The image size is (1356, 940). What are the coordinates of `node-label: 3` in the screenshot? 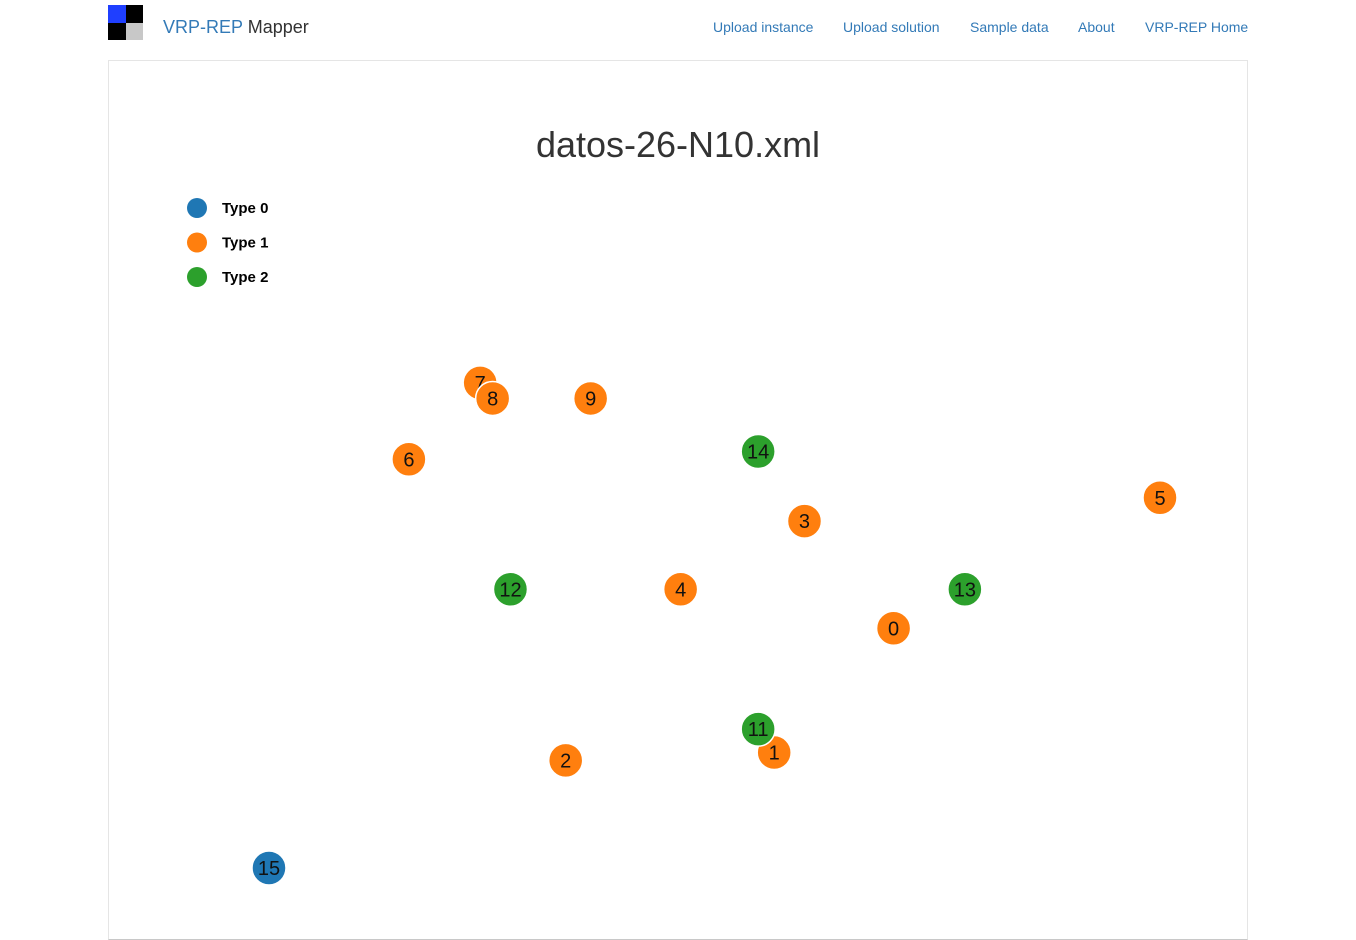 It's located at (804, 522).